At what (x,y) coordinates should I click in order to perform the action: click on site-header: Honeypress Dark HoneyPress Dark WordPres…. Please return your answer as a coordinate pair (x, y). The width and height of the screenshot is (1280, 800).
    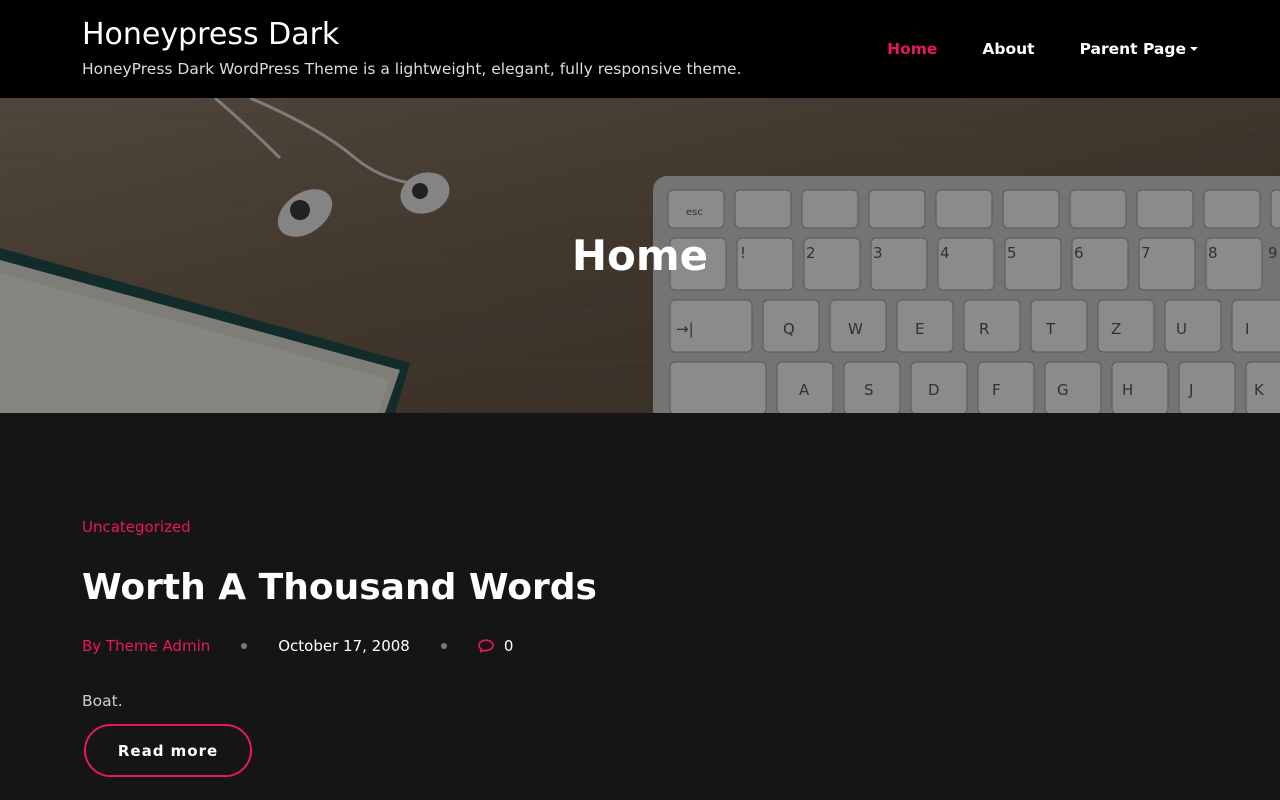
    Looking at the image, I should click on (640, 49).